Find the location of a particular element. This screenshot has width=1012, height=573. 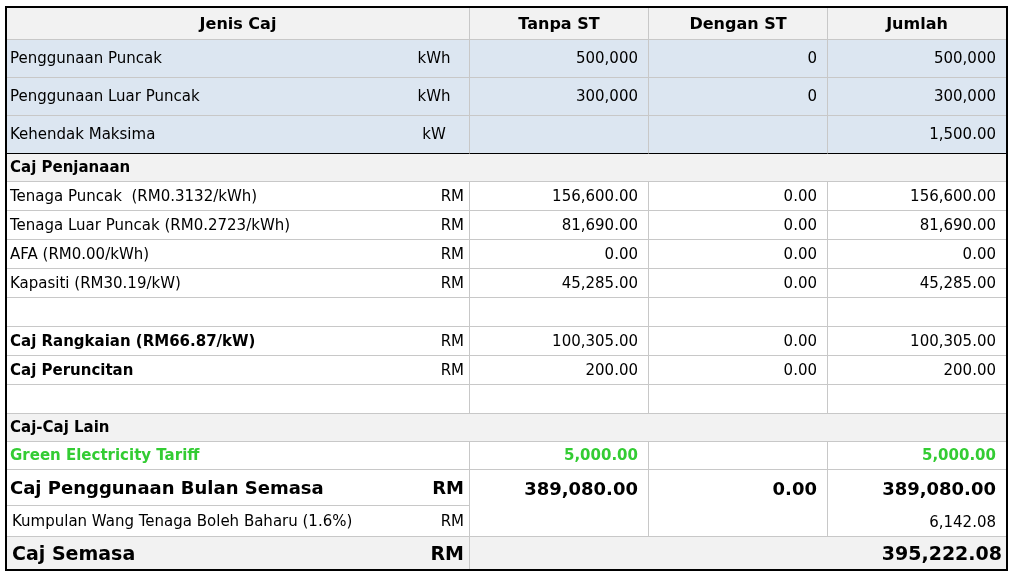

row-label: Caj Penggunaan Bulan Semasa is located at coordinates (166, 488).